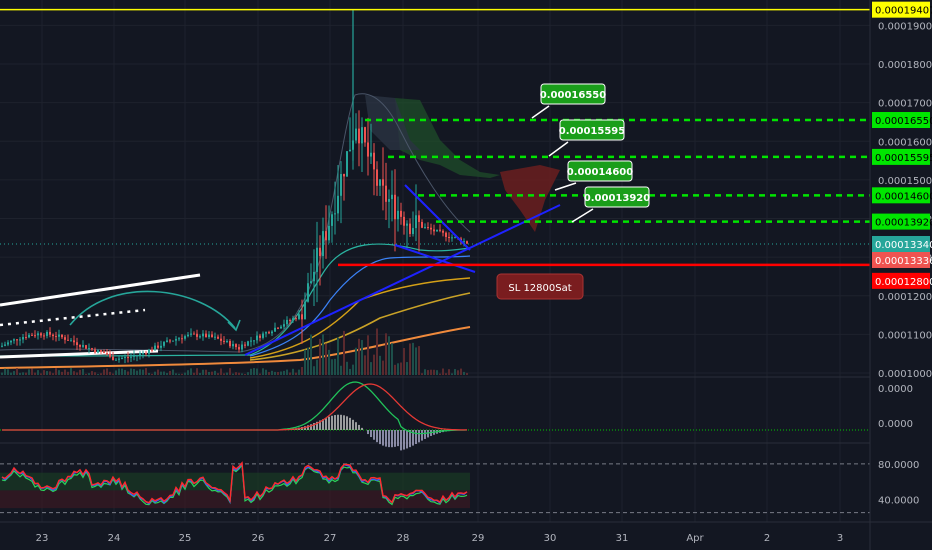  Describe the element at coordinates (540, 286) in the screenshot. I see `stop-loss-box: SL 12800Sat` at that location.